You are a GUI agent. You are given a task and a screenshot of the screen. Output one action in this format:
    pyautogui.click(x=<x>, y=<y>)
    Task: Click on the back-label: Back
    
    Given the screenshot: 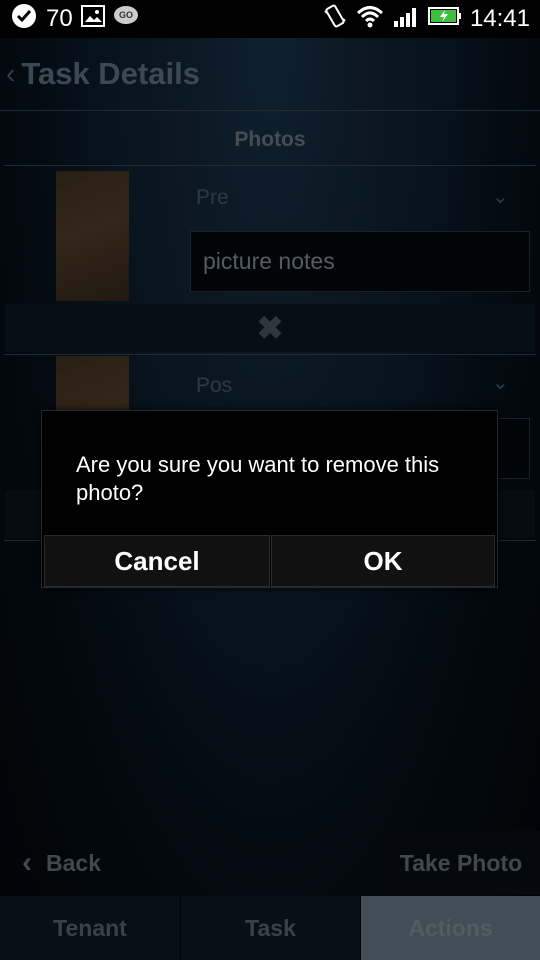 What is the action you would take?
    pyautogui.click(x=73, y=862)
    